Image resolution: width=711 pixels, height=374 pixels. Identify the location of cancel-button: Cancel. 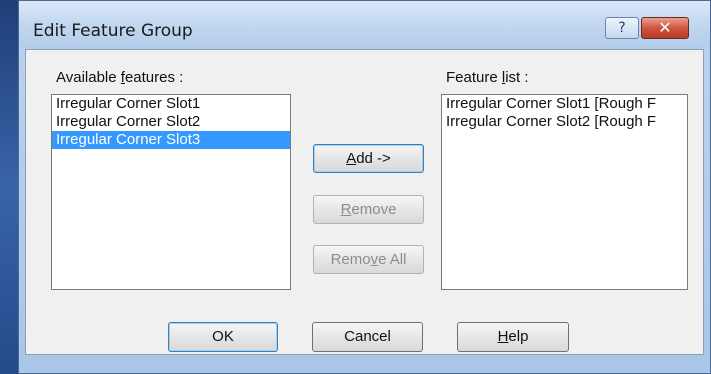
(367, 337).